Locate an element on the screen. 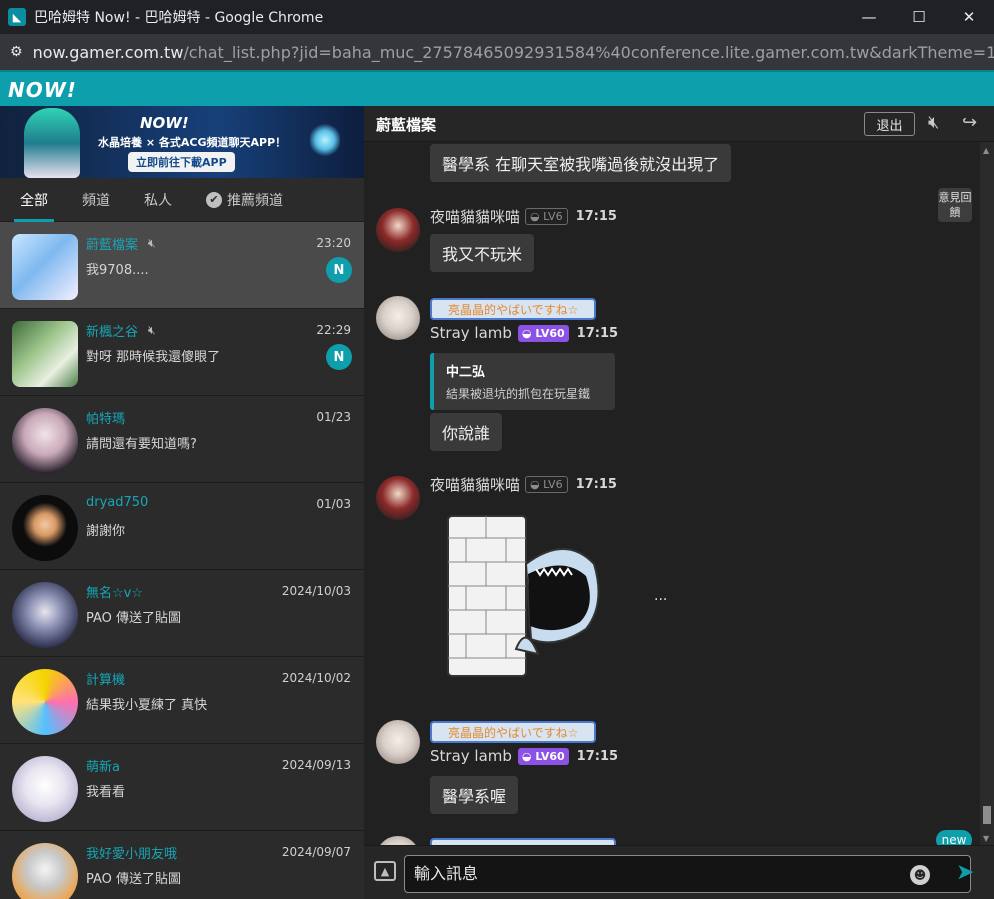 Image resolution: width=994 pixels, height=899 pixels. scrollbar-thumb is located at coordinates (987, 815).